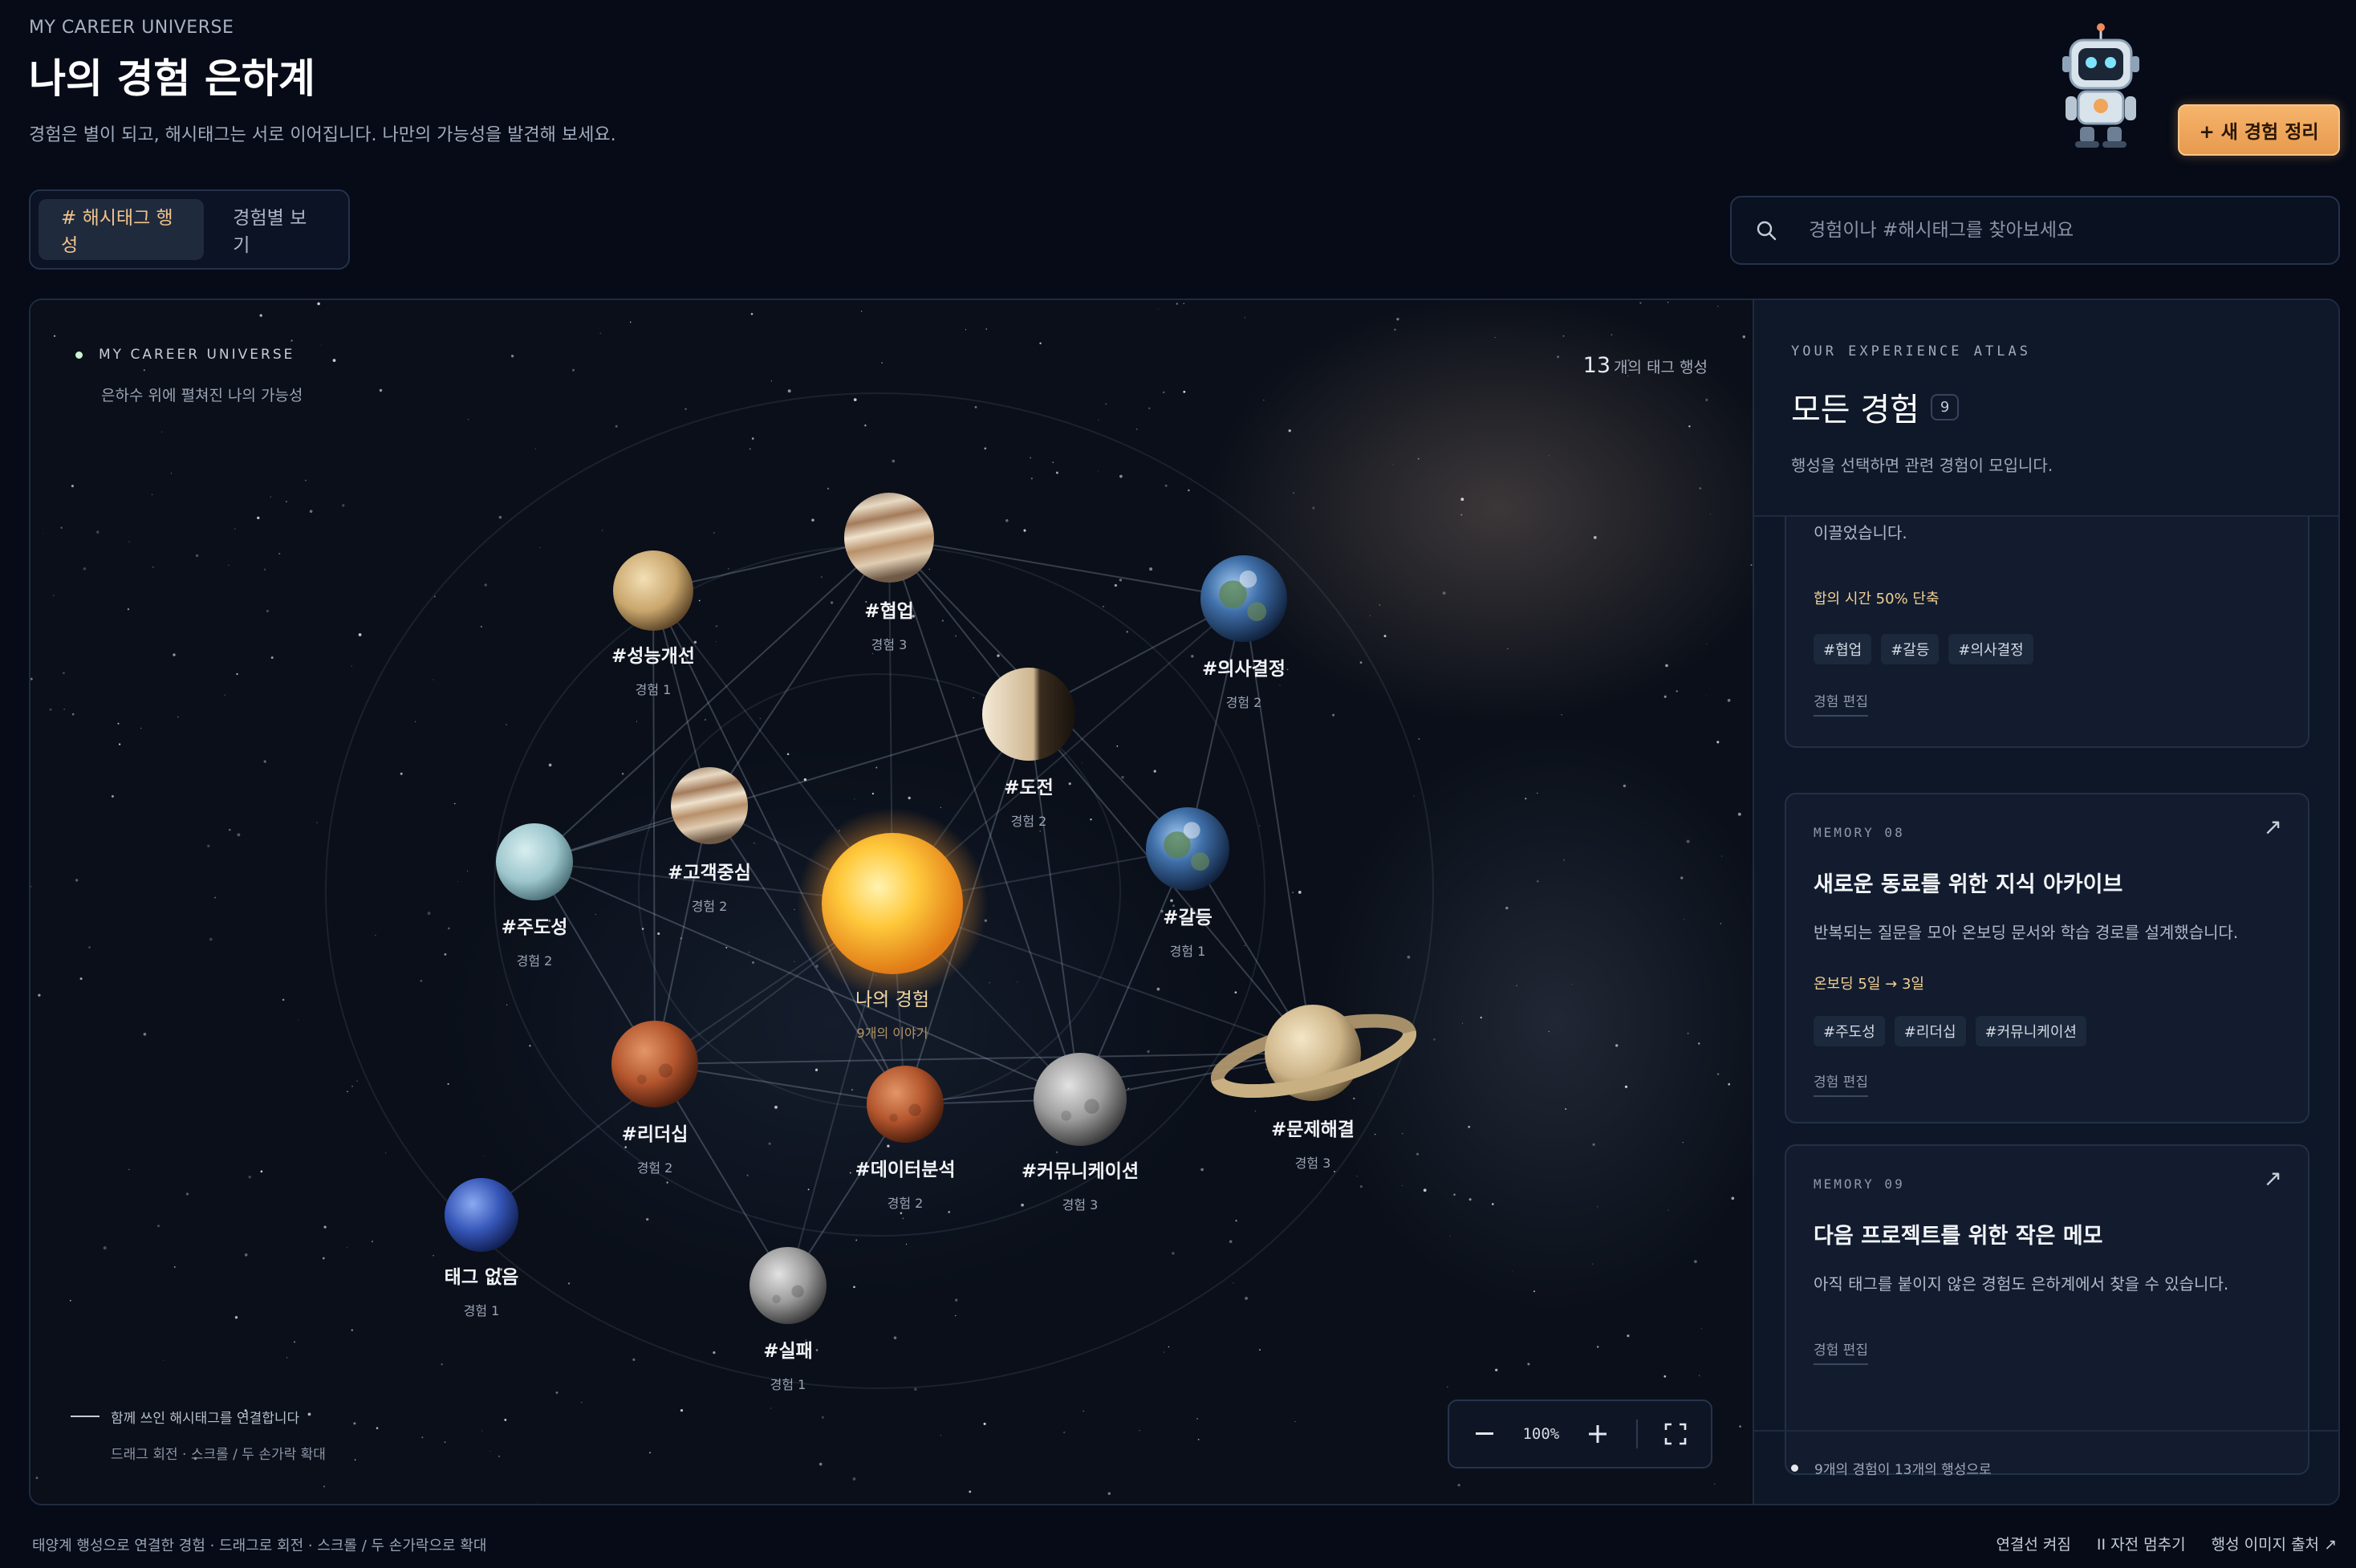 This screenshot has height=1568, width=2356. What do you see at coordinates (122, 230) in the screenshot?
I see `tab-hashtag-planets: # 해시태그 행성` at bounding box center [122, 230].